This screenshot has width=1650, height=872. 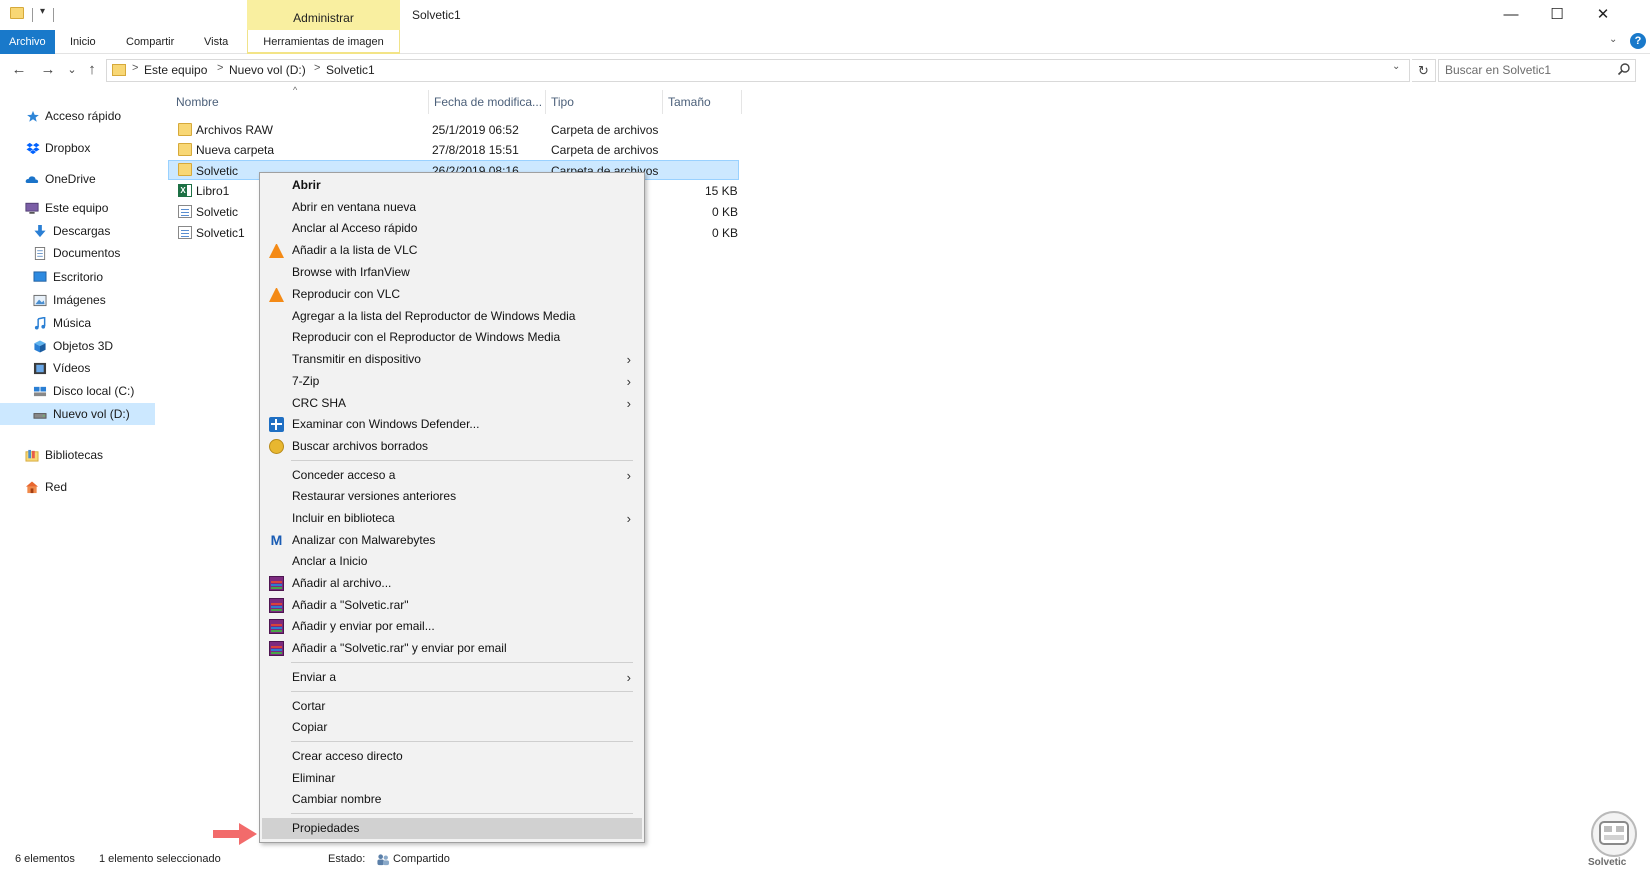 What do you see at coordinates (77, 368) in the screenshot?
I see `sidebar-item-videos: Vídeos` at bounding box center [77, 368].